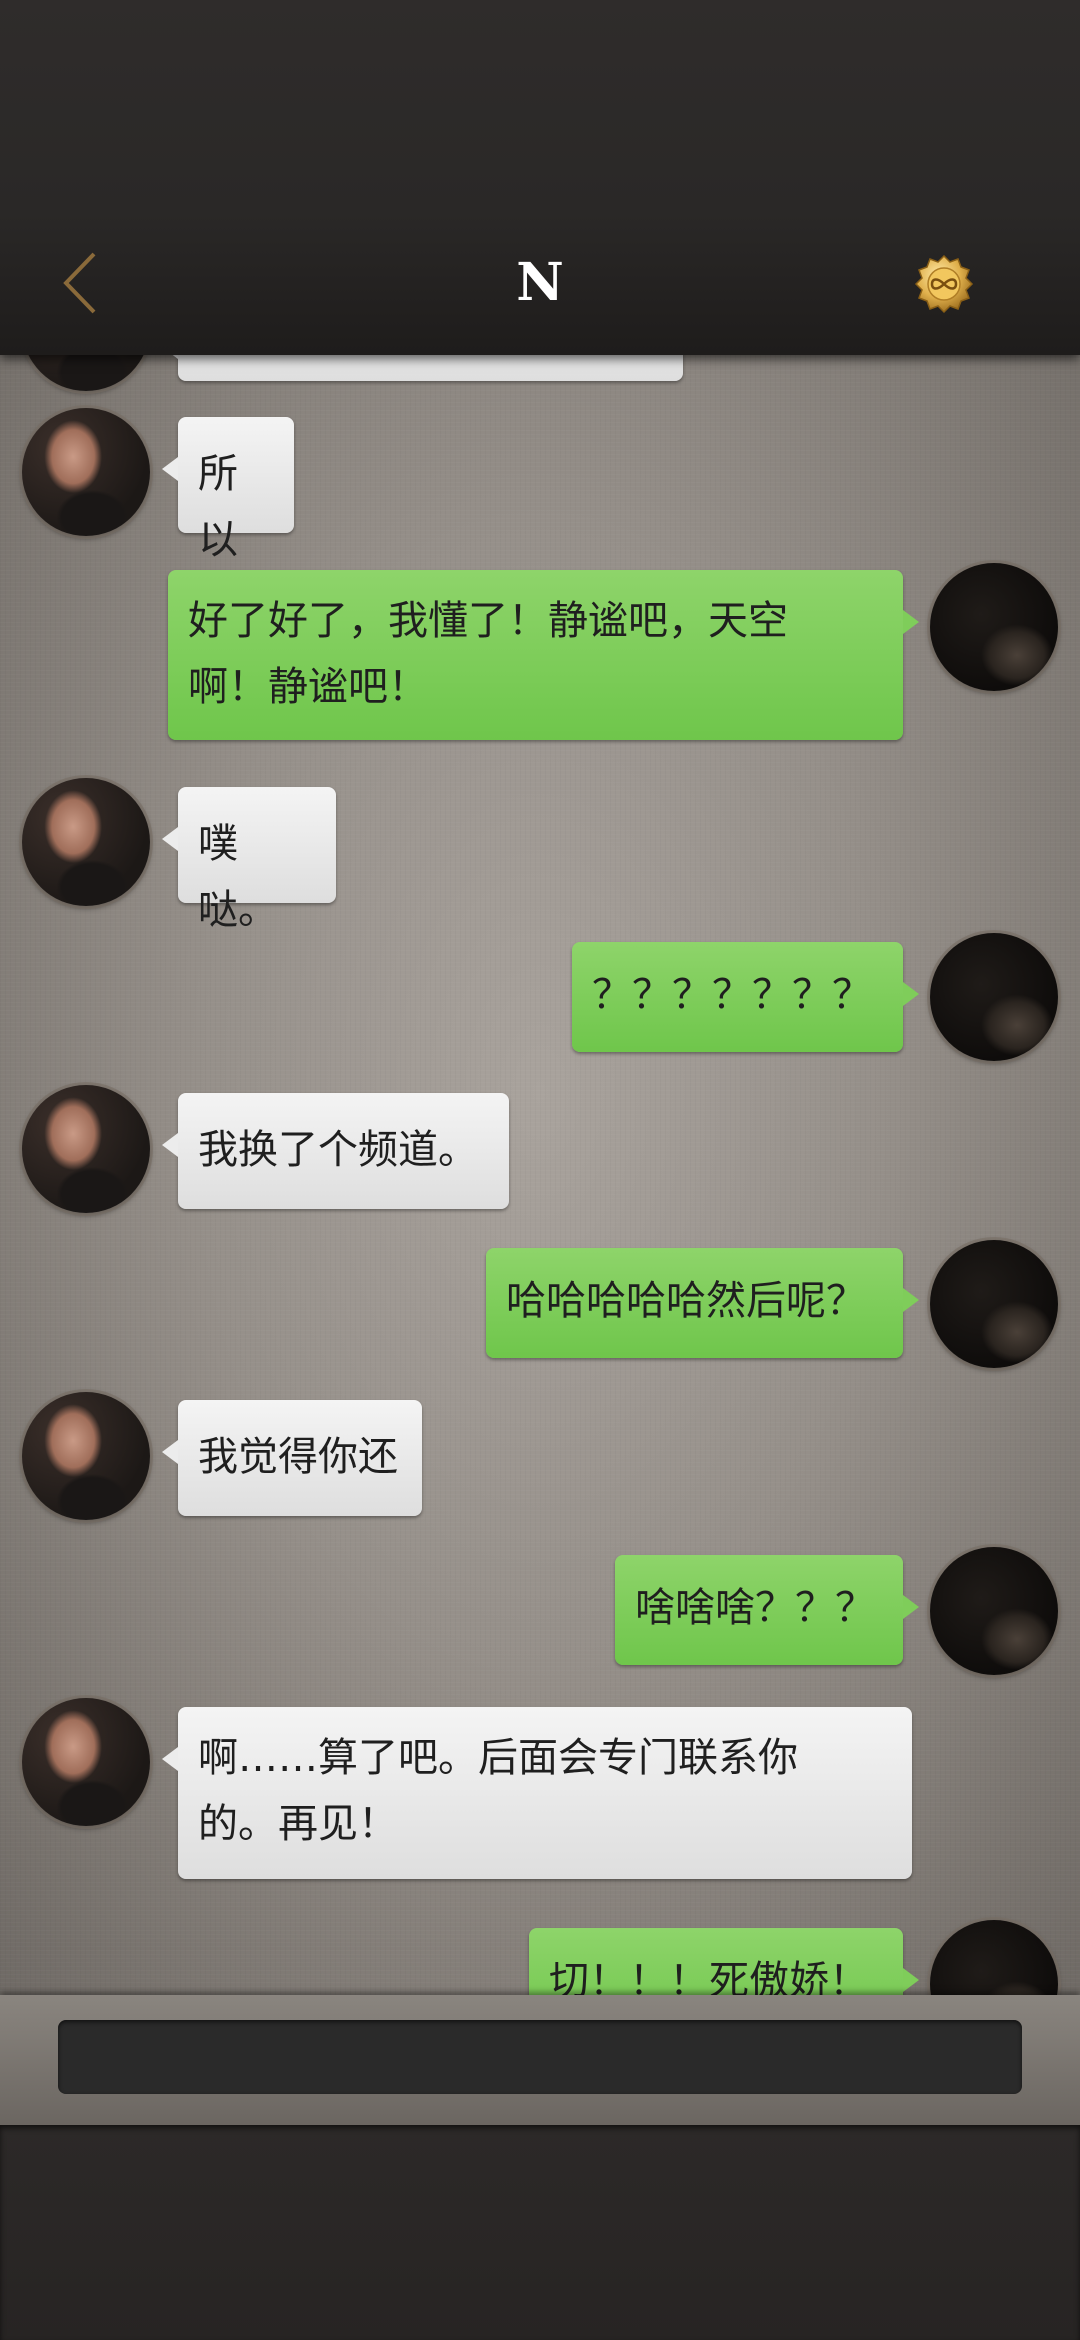 This screenshot has height=2340, width=1080. I want to click on bottom-panel, so click(540, 2232).